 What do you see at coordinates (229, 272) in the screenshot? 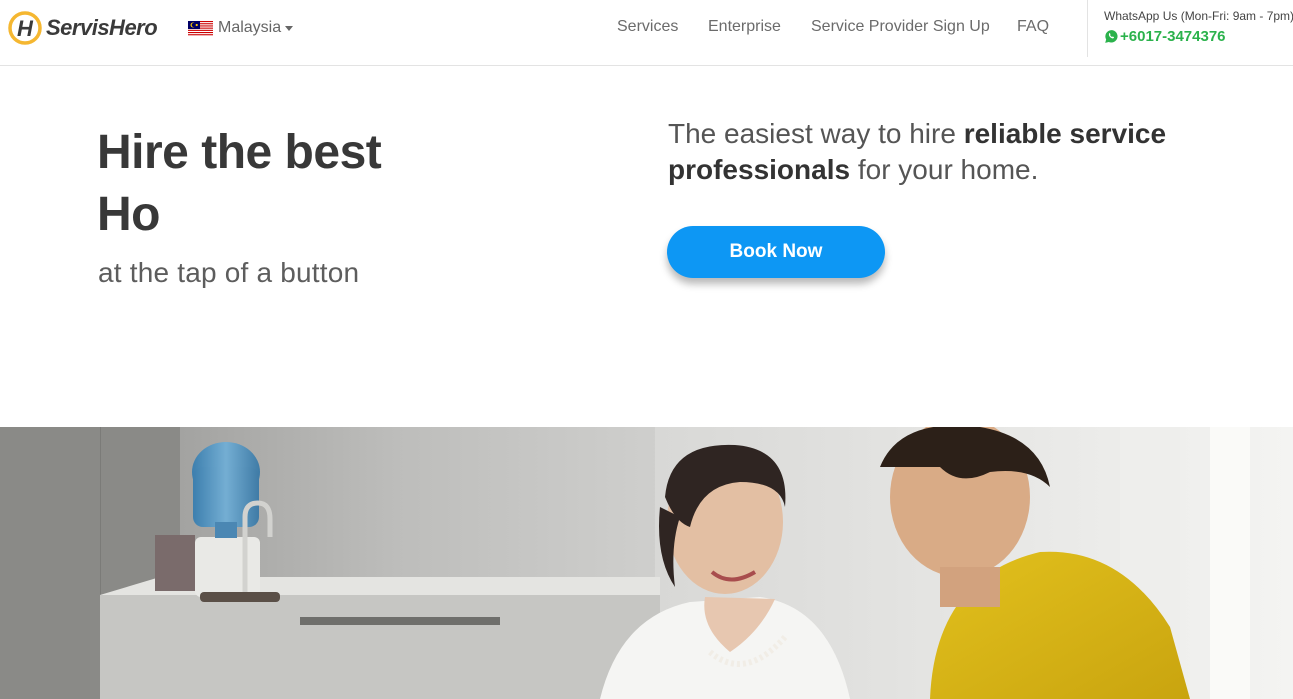
I see `hero-subtitle: at the tap of a button` at bounding box center [229, 272].